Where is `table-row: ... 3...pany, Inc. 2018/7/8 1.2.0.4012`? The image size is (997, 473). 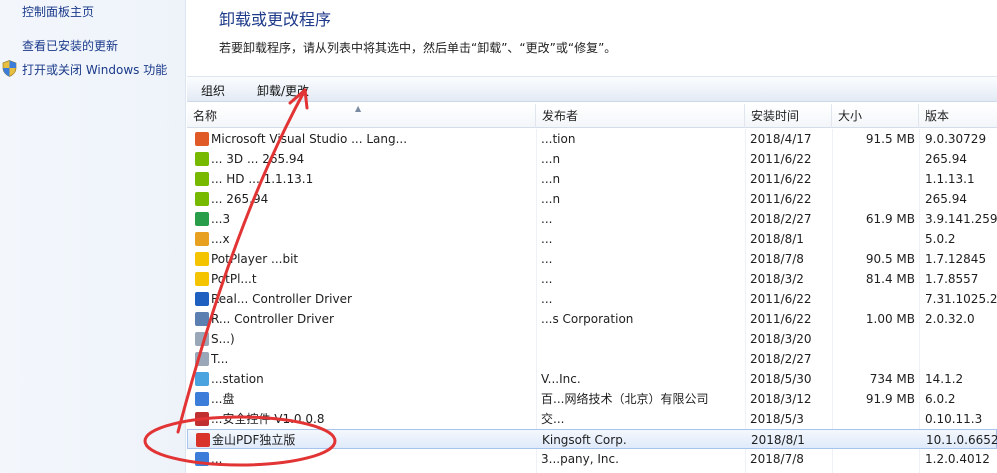 table-row: ... 3...pany, Inc. 2018/7/8 1.2.0.4012 is located at coordinates (592, 459).